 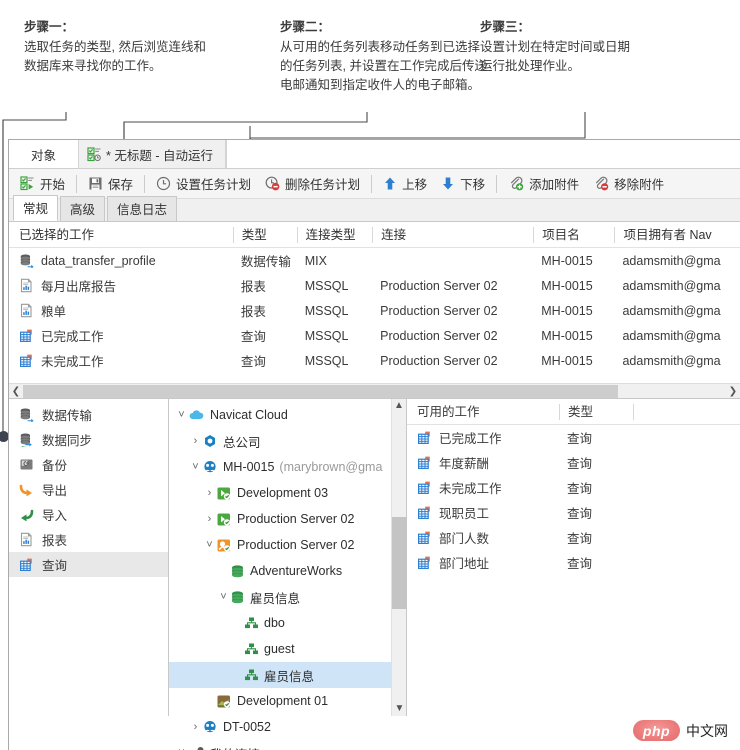 I want to click on move-up-button: 上移, so click(x=405, y=184).